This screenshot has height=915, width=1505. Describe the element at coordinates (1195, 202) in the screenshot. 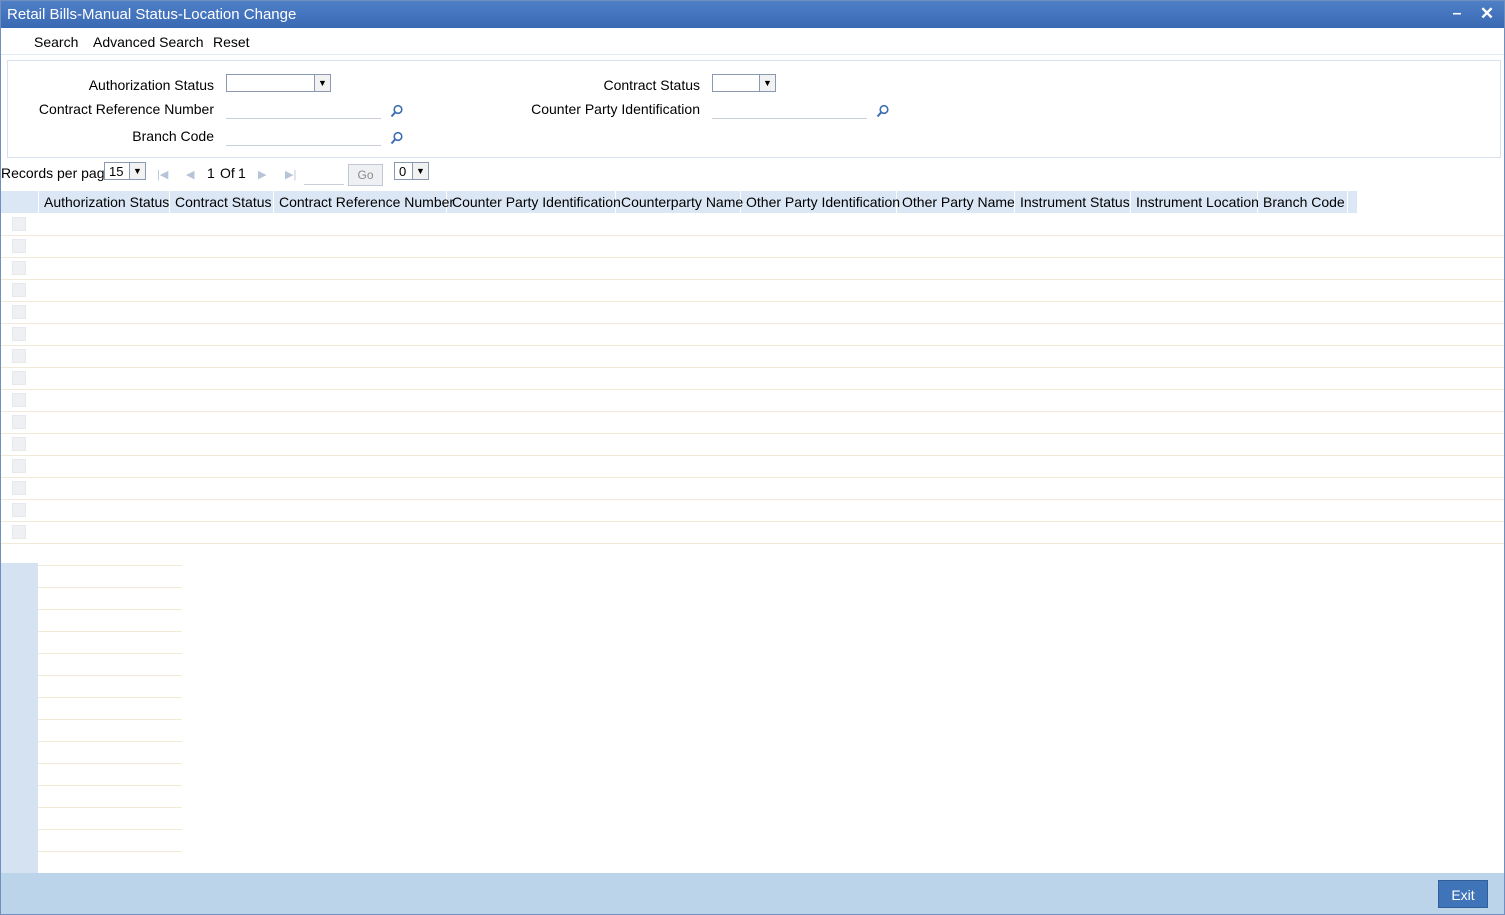

I see `column-header: Instrument Location` at that location.